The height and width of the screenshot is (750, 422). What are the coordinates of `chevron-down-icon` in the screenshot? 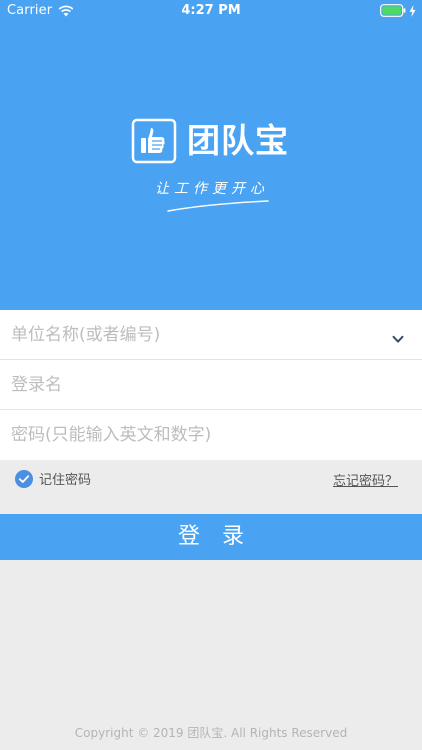 It's located at (398, 336).